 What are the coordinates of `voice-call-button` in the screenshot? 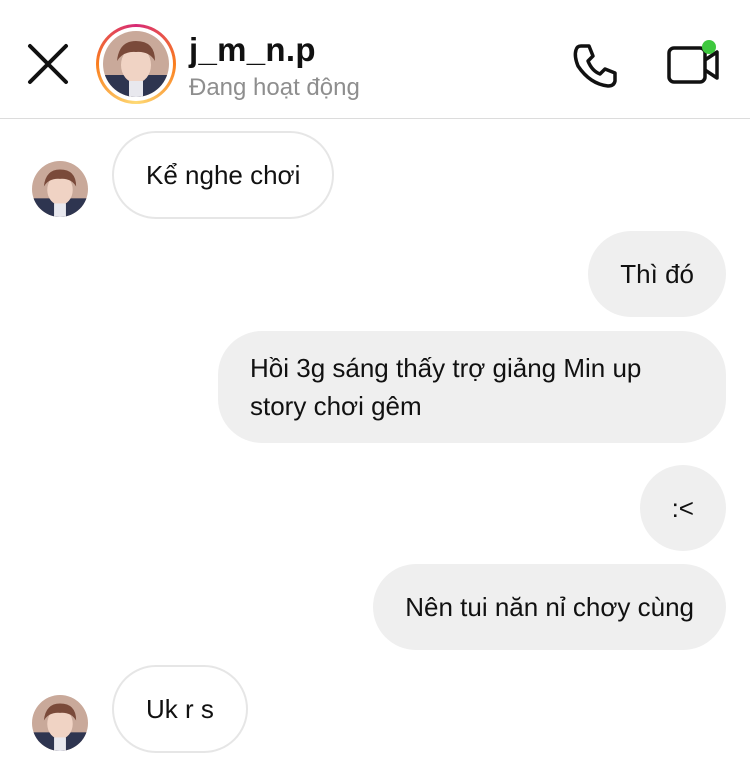 It's located at (595, 65).